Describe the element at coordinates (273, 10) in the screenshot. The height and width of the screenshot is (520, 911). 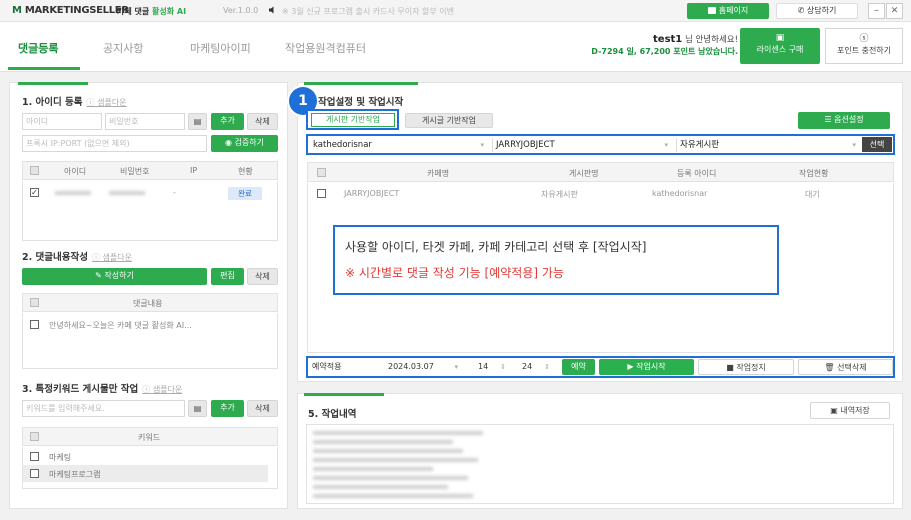
I see `speaker-icon` at that location.